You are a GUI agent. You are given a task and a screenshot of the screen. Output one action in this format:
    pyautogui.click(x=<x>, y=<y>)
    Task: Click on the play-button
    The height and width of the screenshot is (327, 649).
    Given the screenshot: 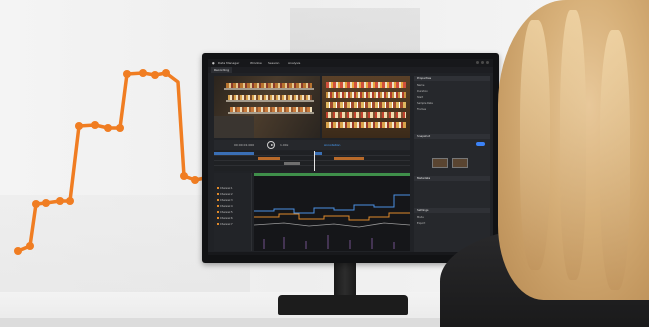 What is the action you would take?
    pyautogui.click(x=271, y=145)
    